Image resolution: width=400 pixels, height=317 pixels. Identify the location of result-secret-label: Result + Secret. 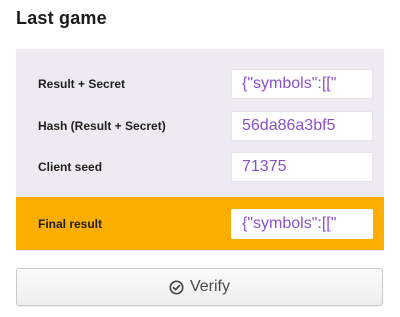
(82, 84).